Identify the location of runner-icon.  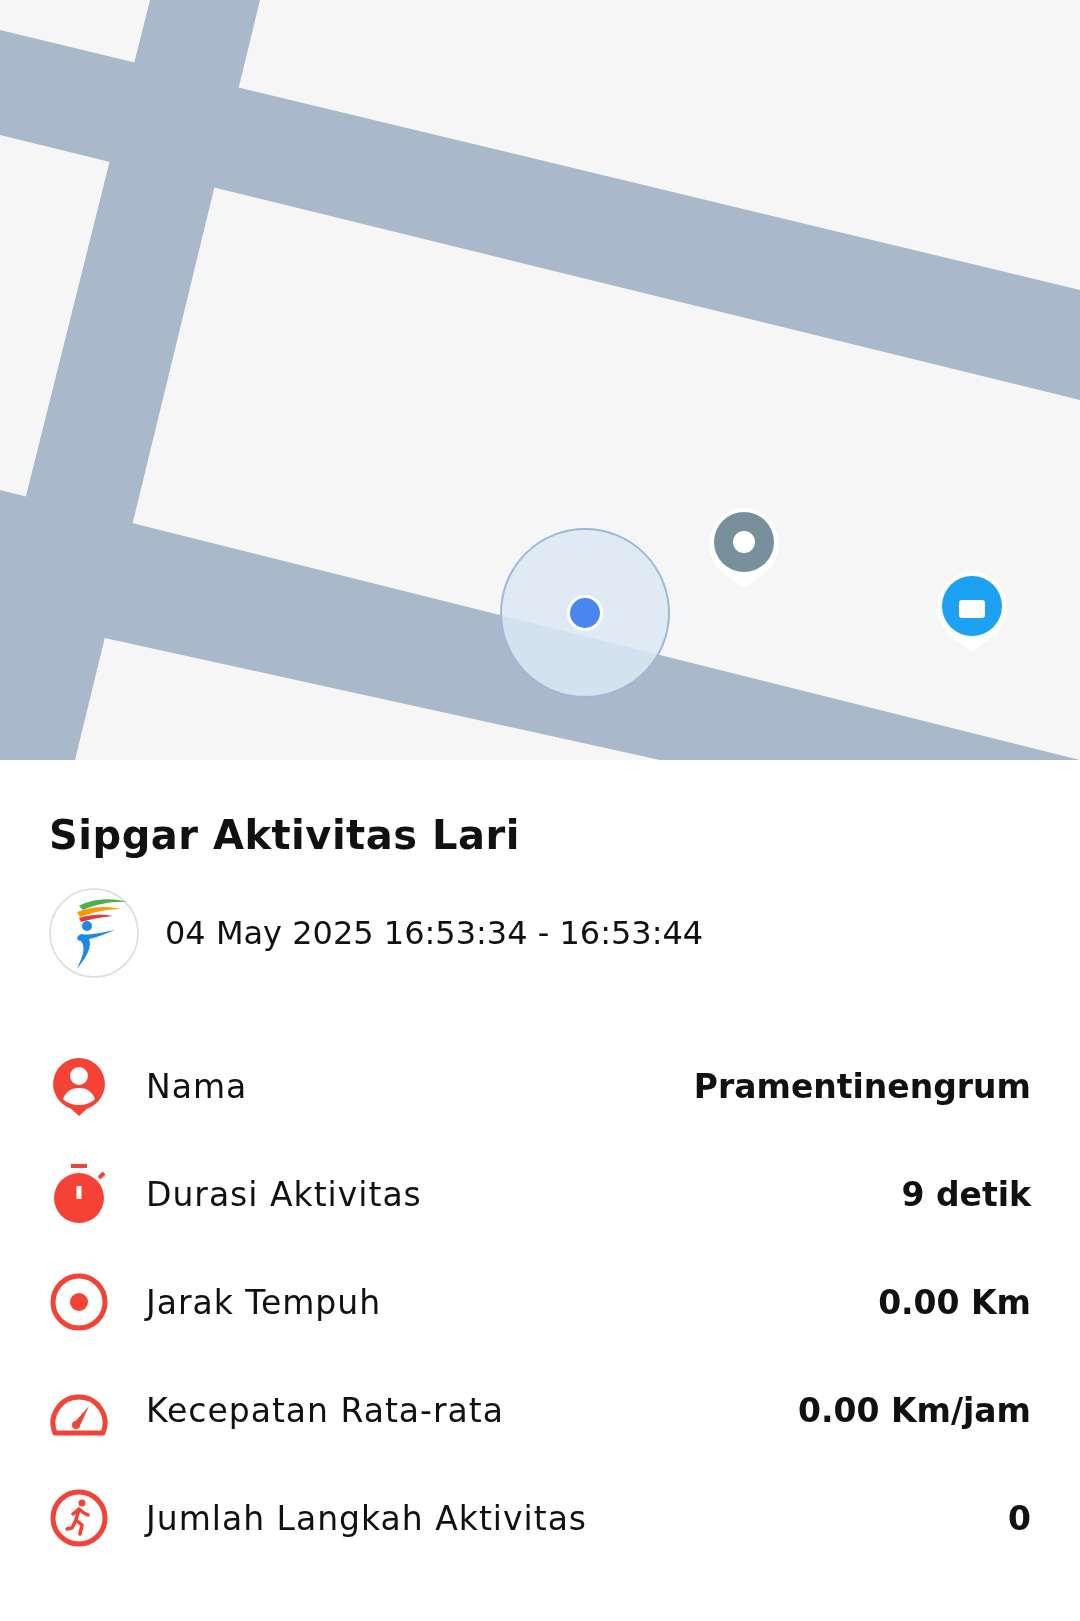
(79, 1518).